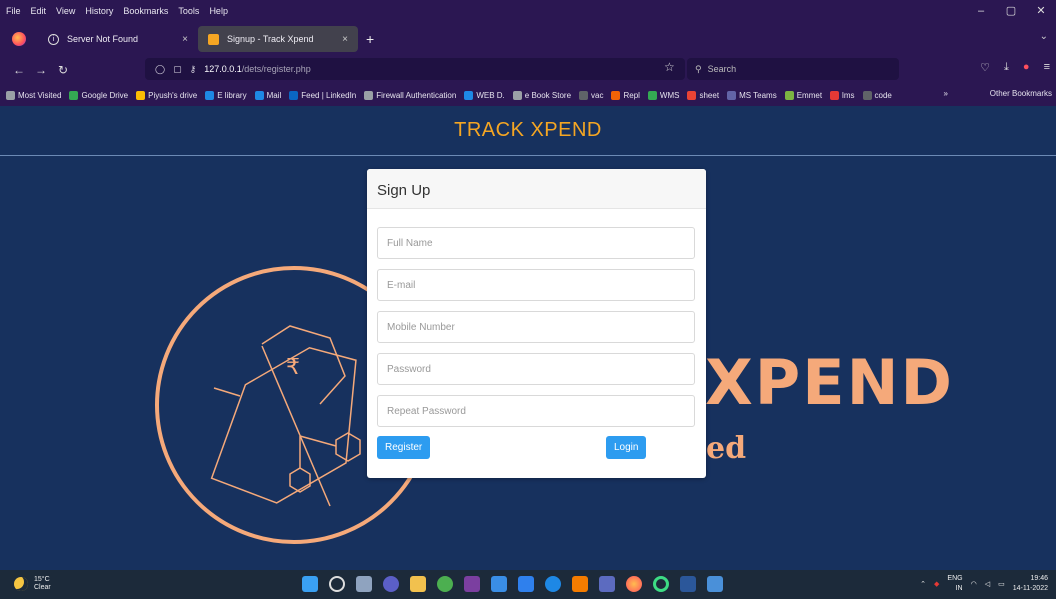 The height and width of the screenshot is (599, 1056). I want to click on menu-view: View, so click(65, 11).